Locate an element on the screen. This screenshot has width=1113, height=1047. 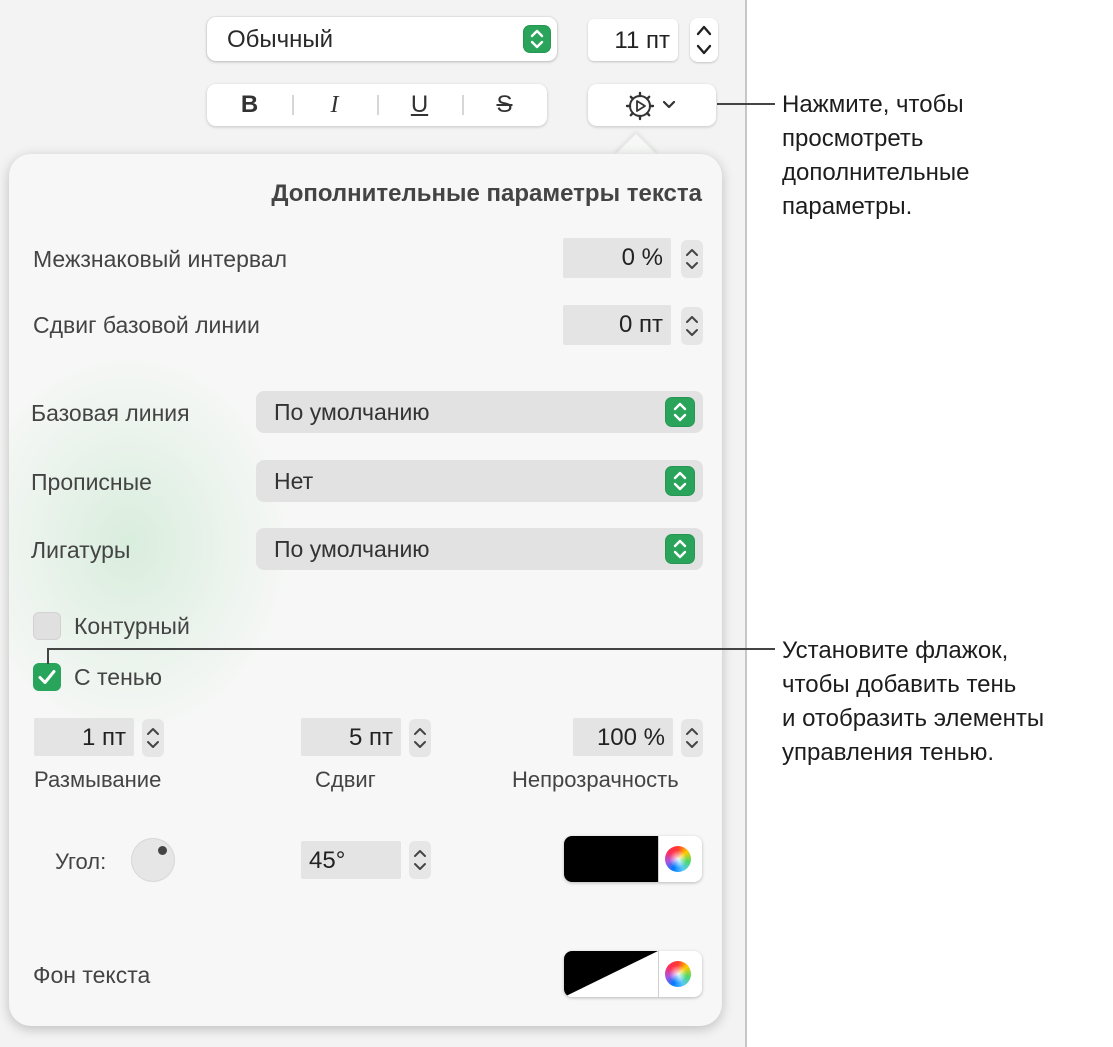
offset-caption: Сдвиг is located at coordinates (345, 779).